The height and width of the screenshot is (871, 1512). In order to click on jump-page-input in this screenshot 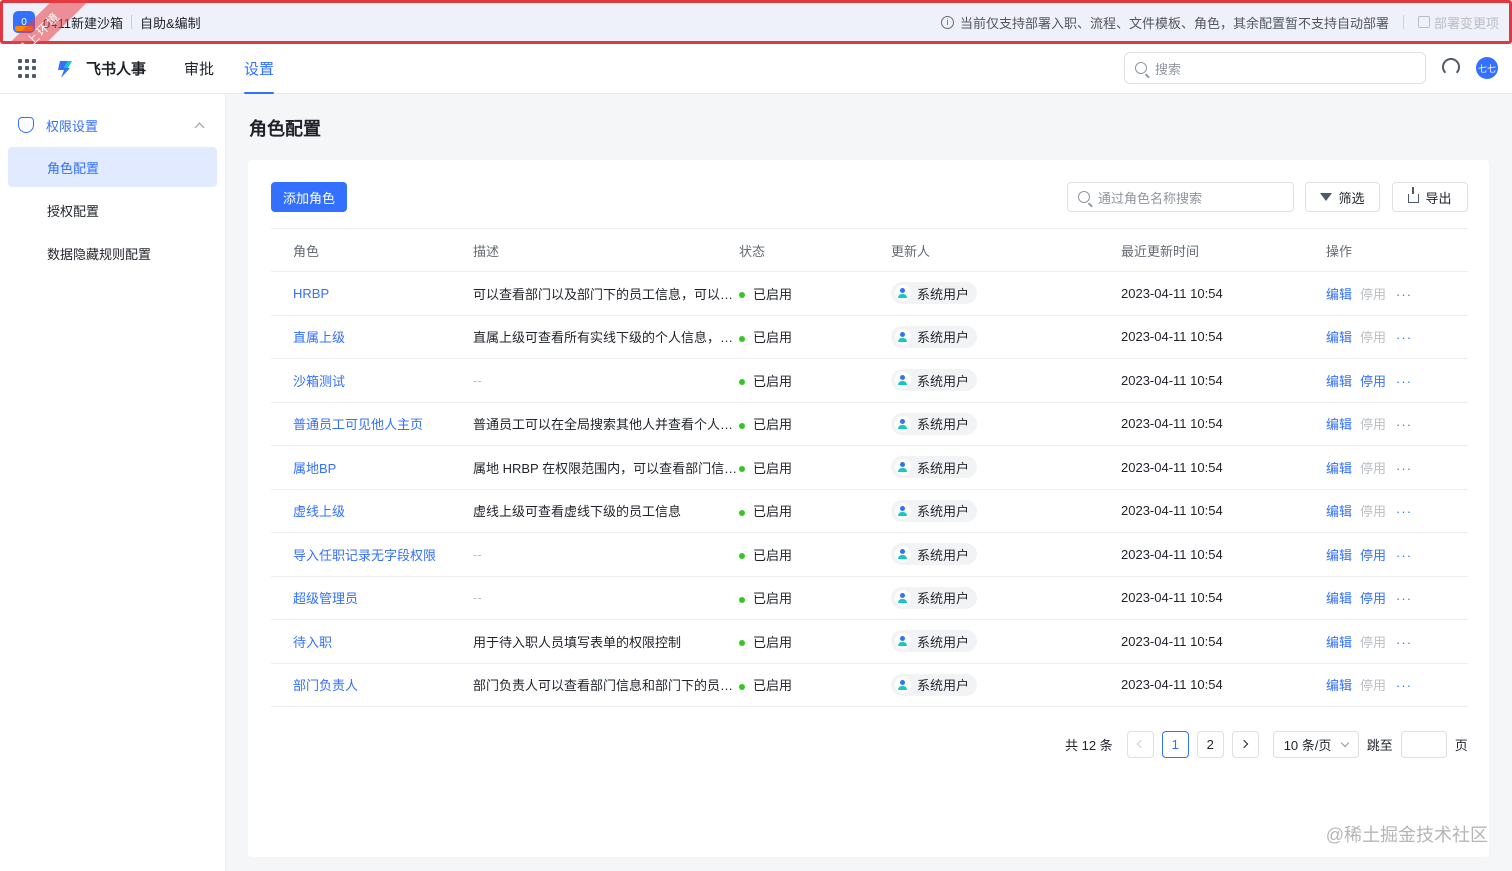, I will do `click(1423, 744)`.